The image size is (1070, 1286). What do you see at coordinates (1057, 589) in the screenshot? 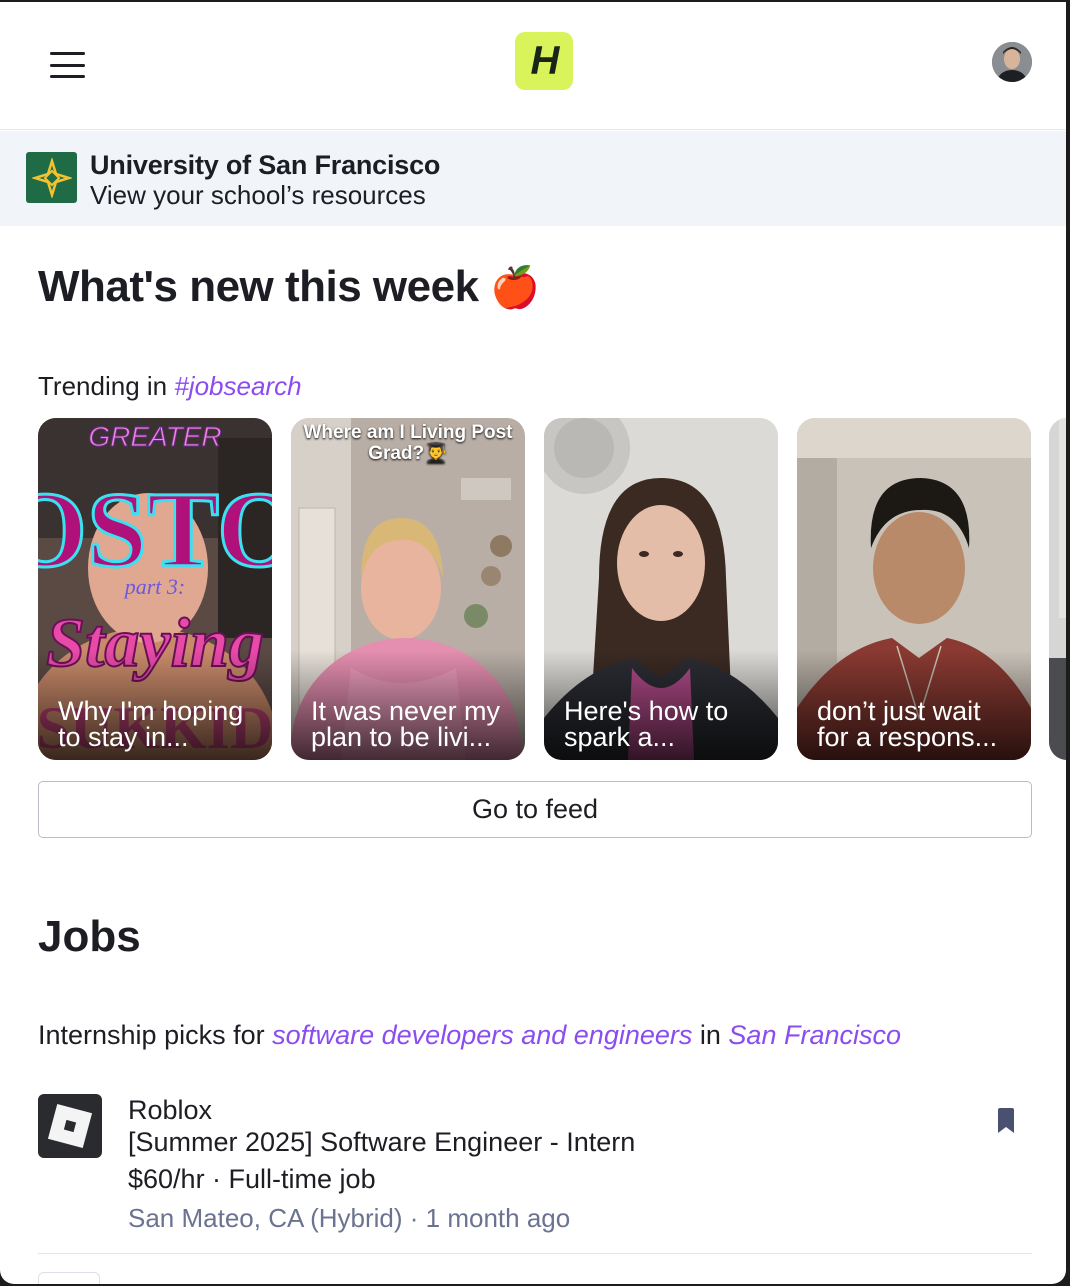
I see `video-card-partial` at bounding box center [1057, 589].